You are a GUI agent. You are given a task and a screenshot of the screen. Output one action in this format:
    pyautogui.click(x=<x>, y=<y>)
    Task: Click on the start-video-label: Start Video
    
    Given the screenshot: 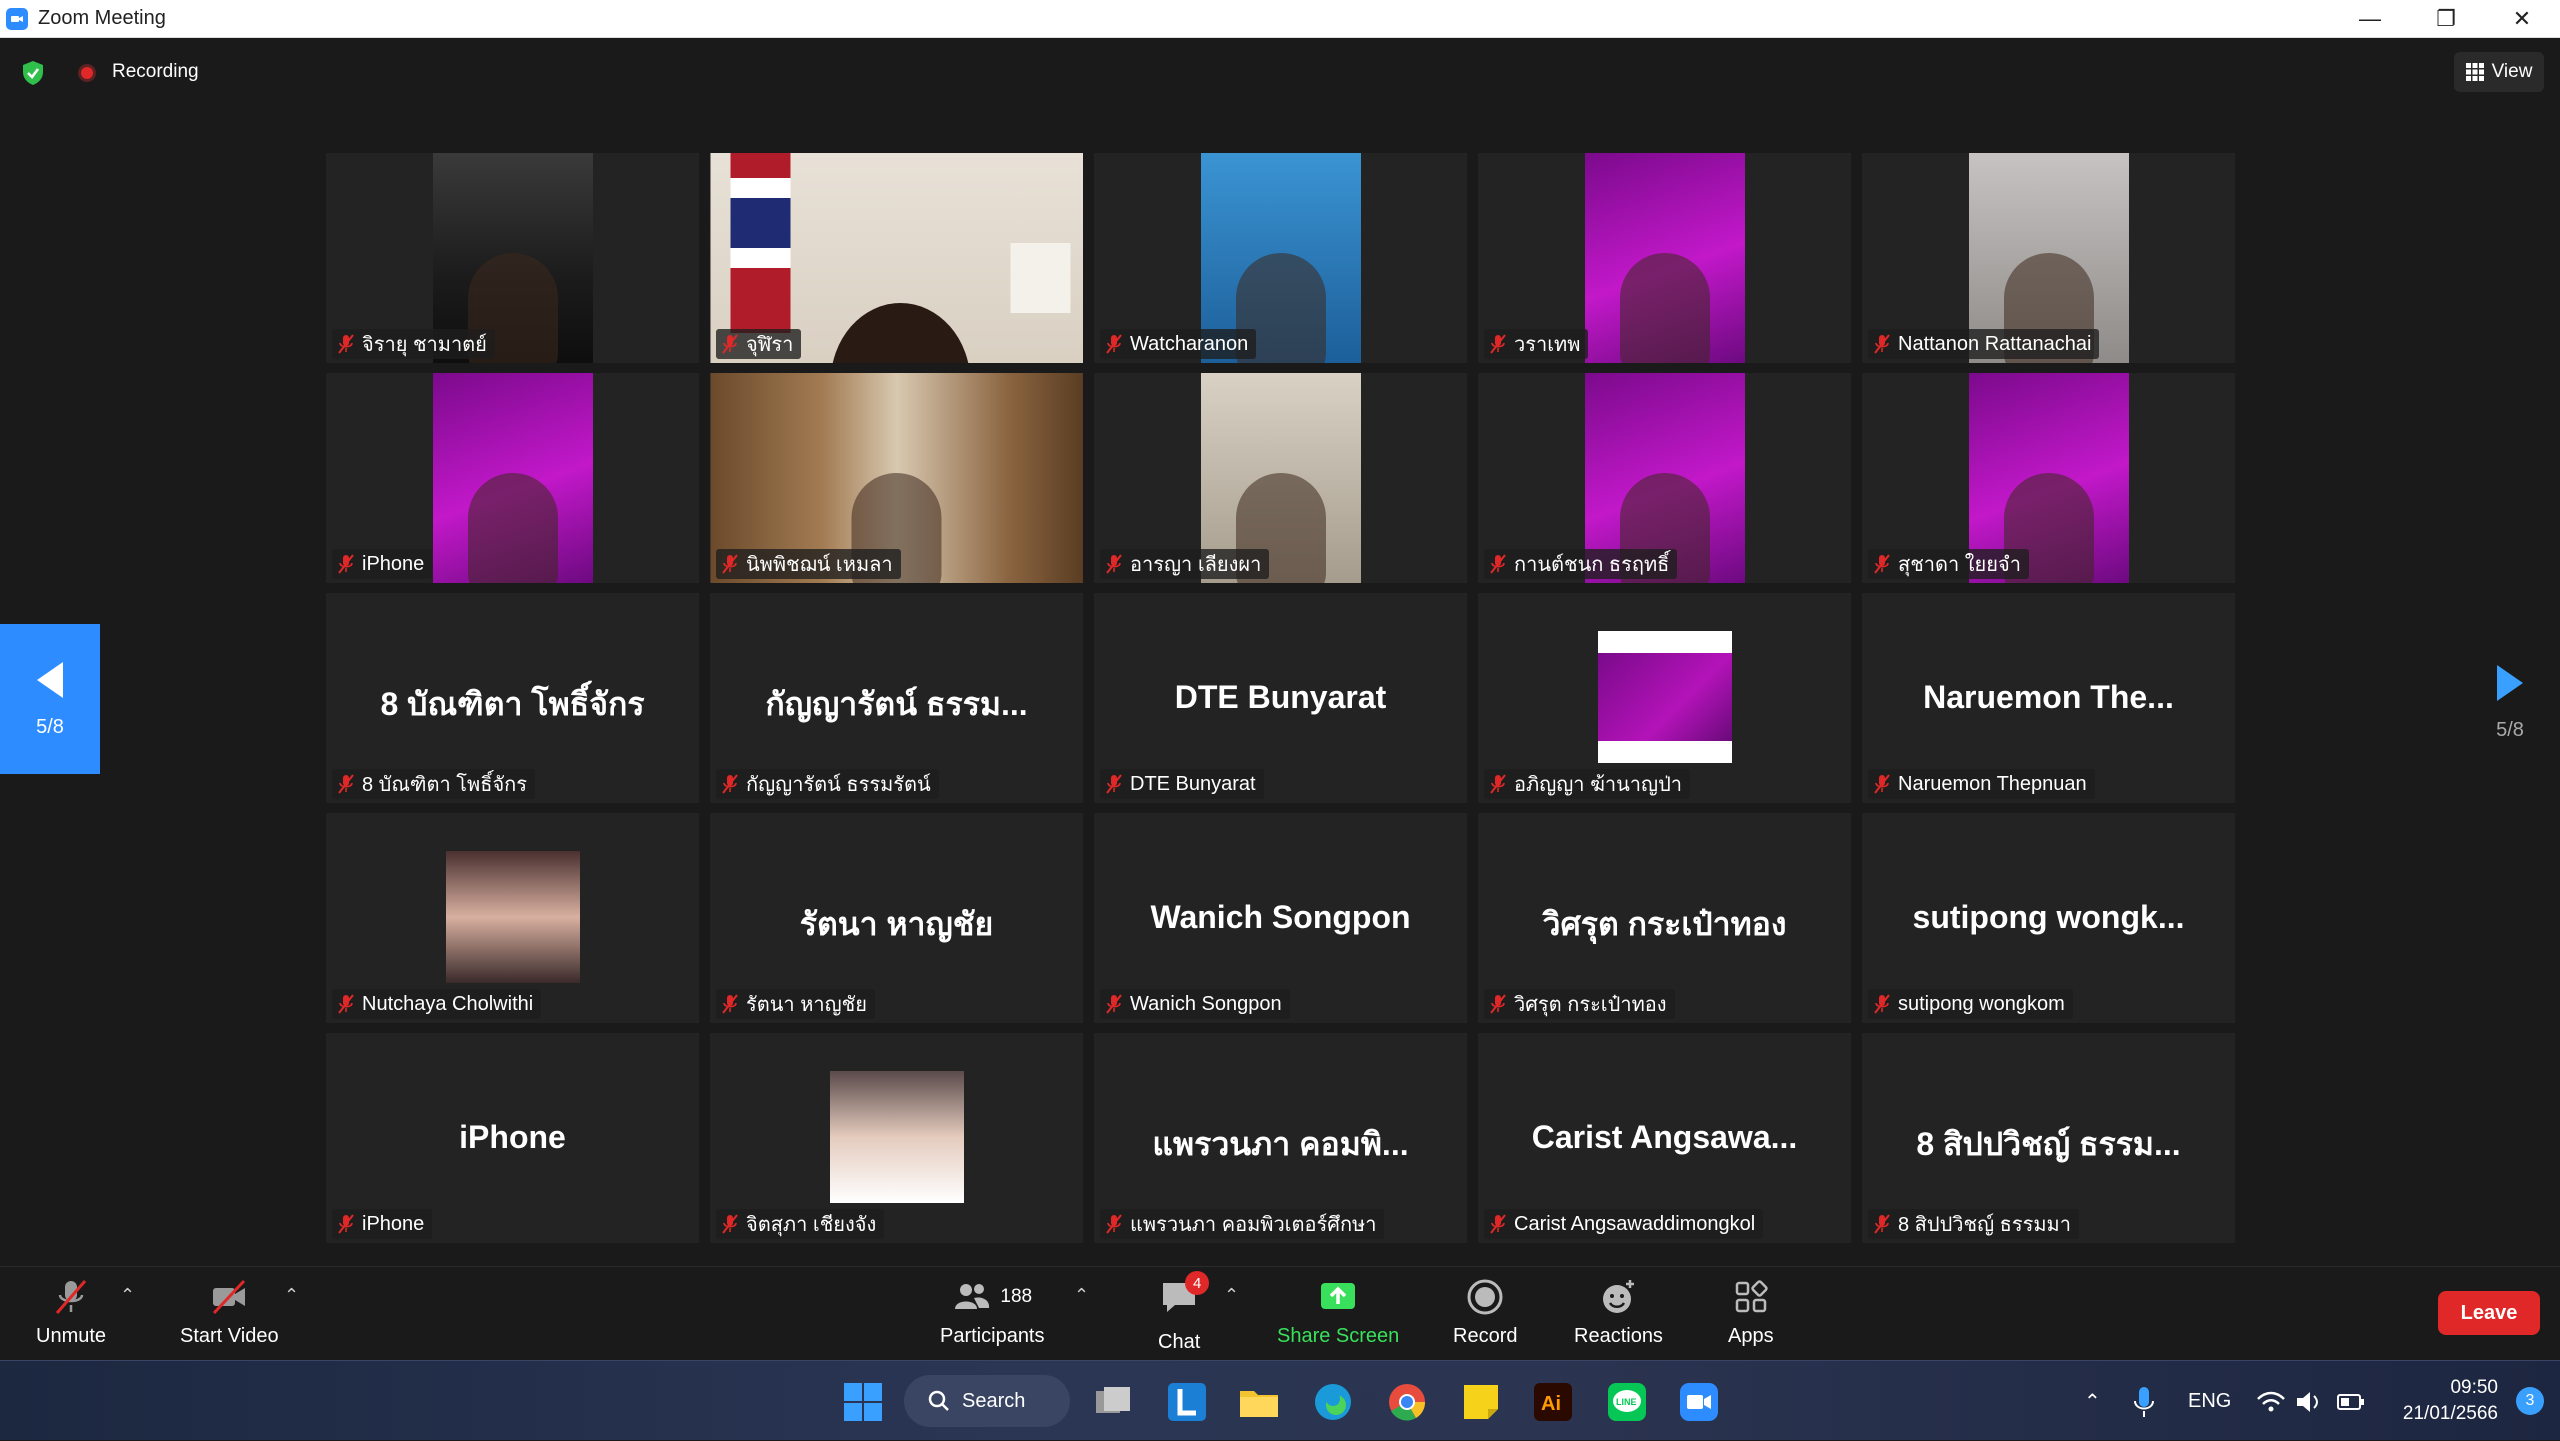 What is the action you would take?
    pyautogui.click(x=229, y=1336)
    